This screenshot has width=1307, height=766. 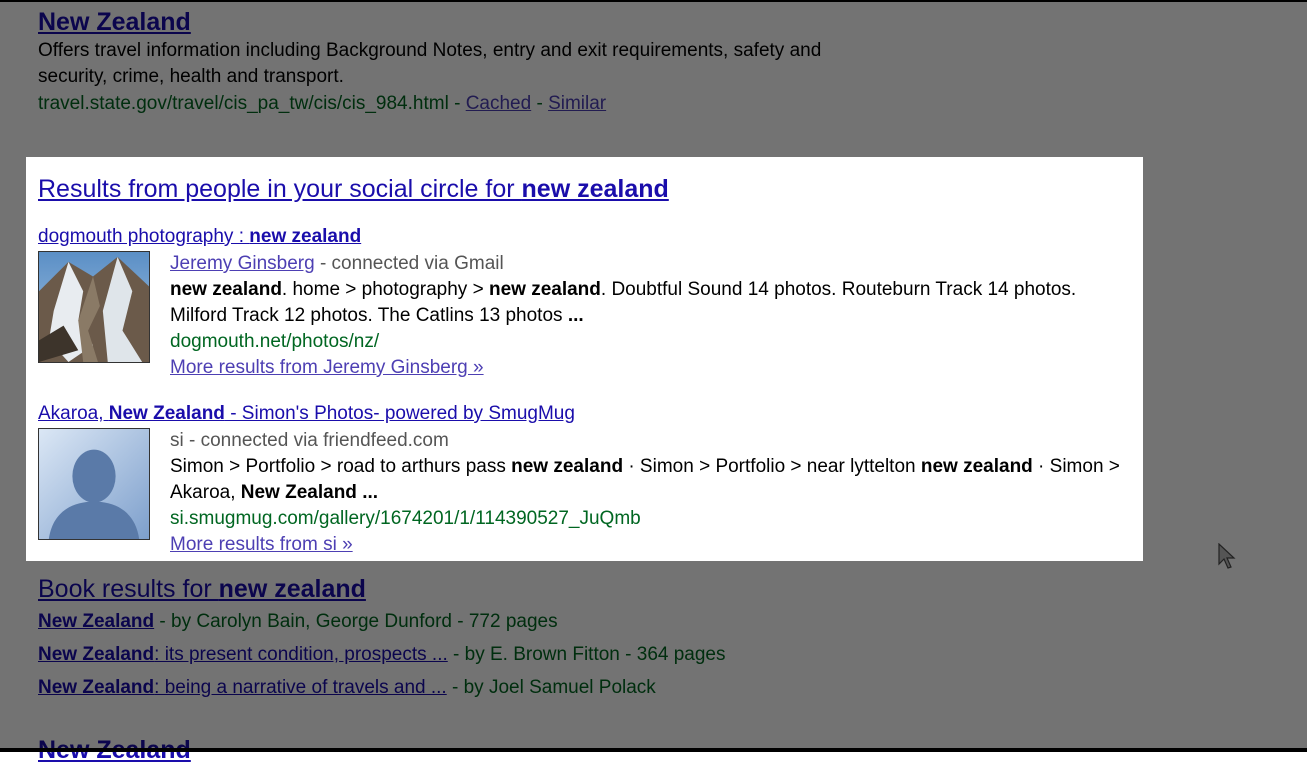 What do you see at coordinates (242, 263) in the screenshot?
I see `person-link: Jeremy Ginsberg` at bounding box center [242, 263].